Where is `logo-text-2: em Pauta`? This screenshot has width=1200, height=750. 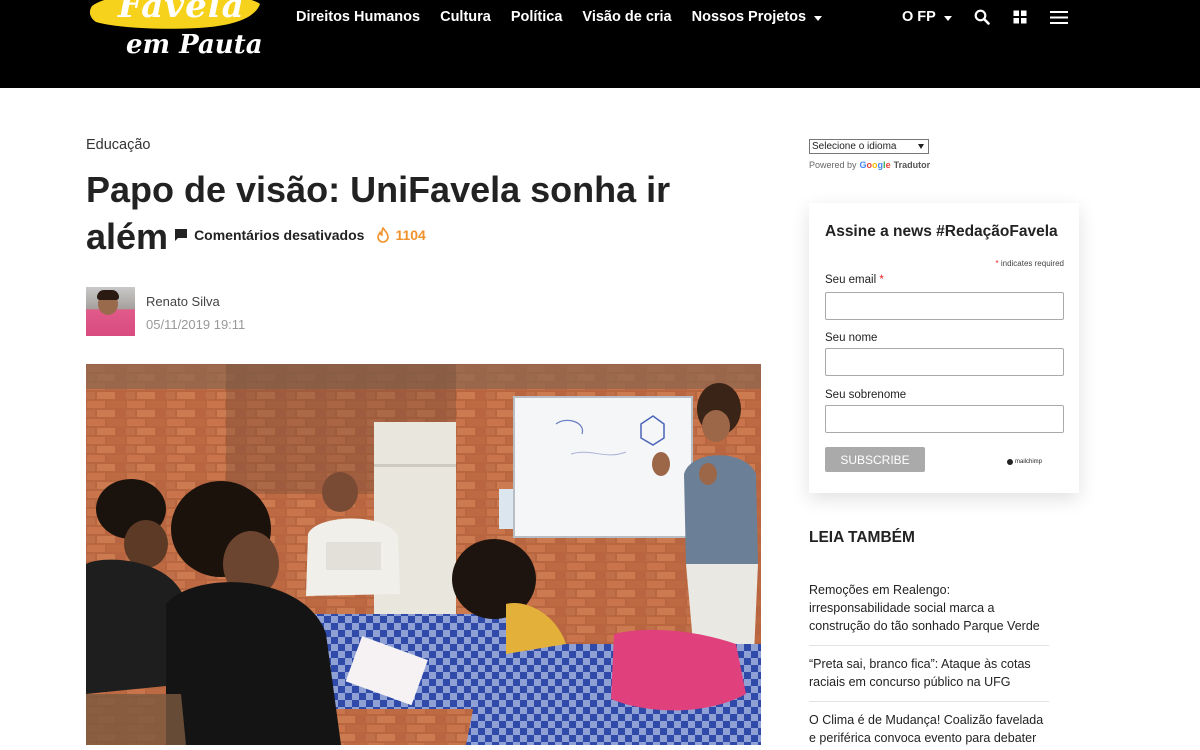 logo-text-2: em Pauta is located at coordinates (194, 45).